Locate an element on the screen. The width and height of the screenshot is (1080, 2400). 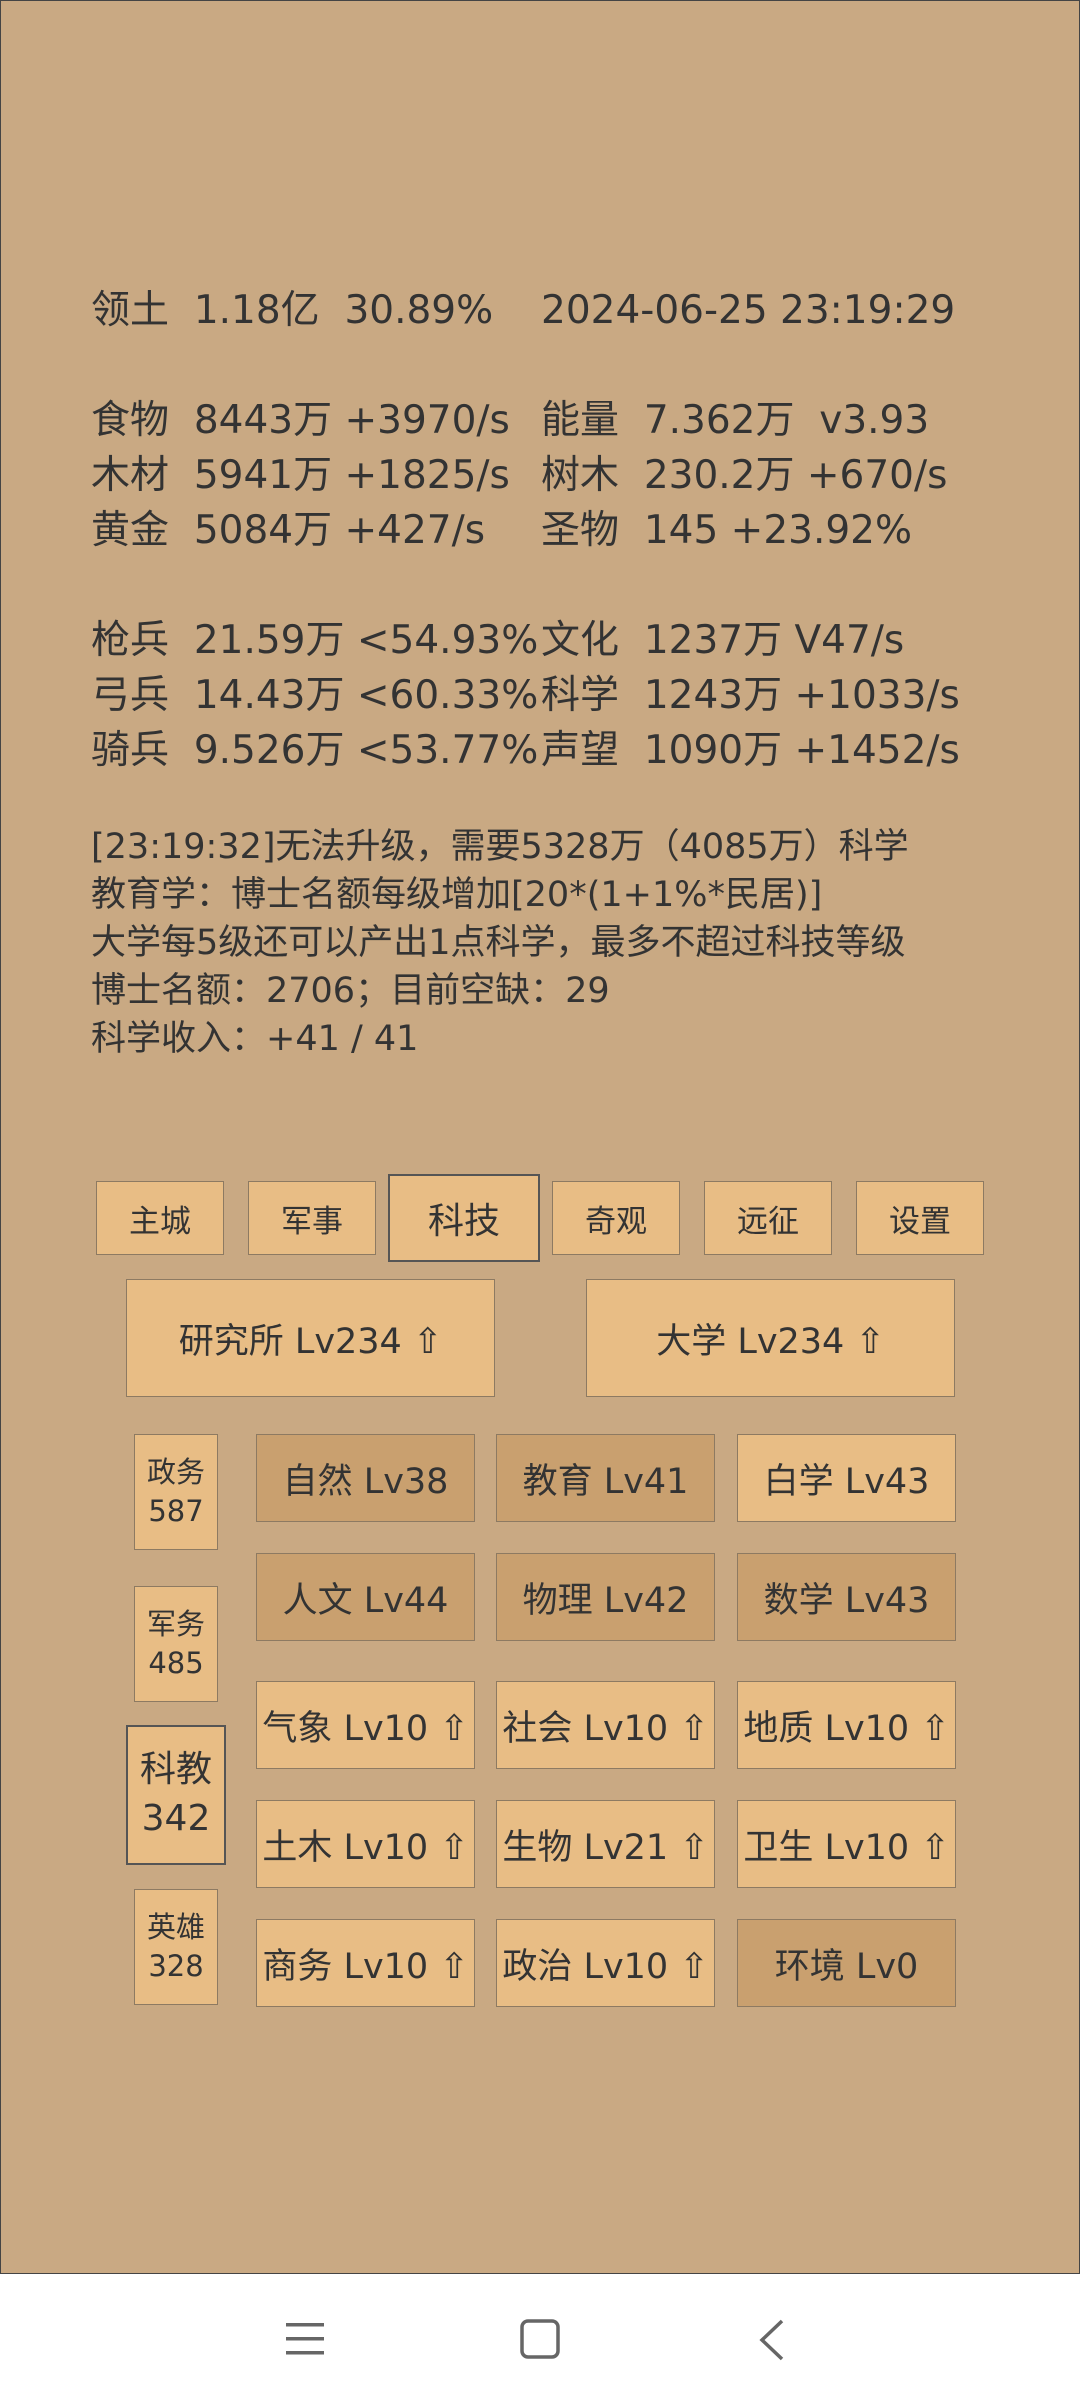
archer-label: 弓兵 is located at coordinates (130, 695).